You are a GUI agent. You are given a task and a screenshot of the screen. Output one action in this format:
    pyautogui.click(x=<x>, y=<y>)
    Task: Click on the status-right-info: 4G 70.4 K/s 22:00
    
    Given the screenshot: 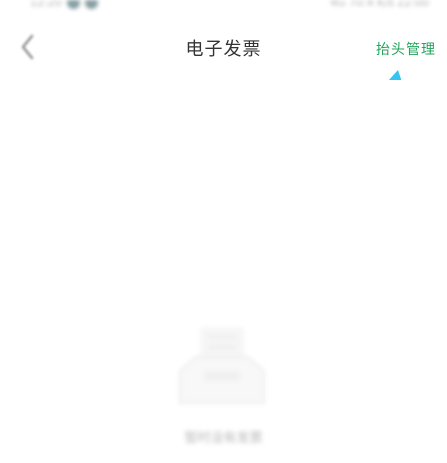 What is the action you would take?
    pyautogui.click(x=379, y=4)
    